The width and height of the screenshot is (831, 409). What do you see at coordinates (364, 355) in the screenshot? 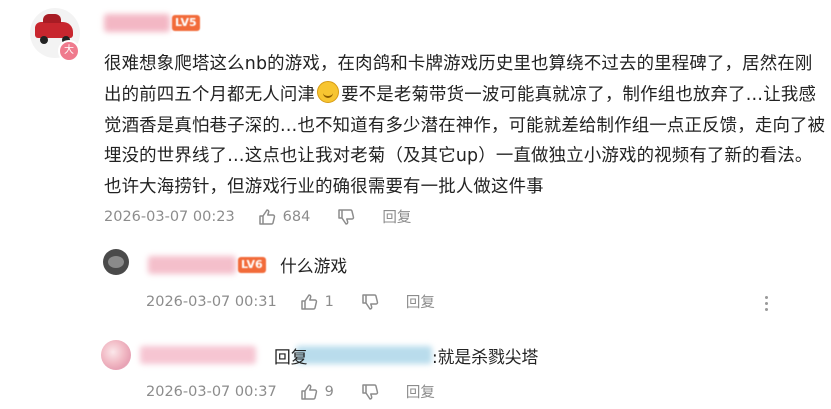
I see `replied-to-username-blurred` at bounding box center [364, 355].